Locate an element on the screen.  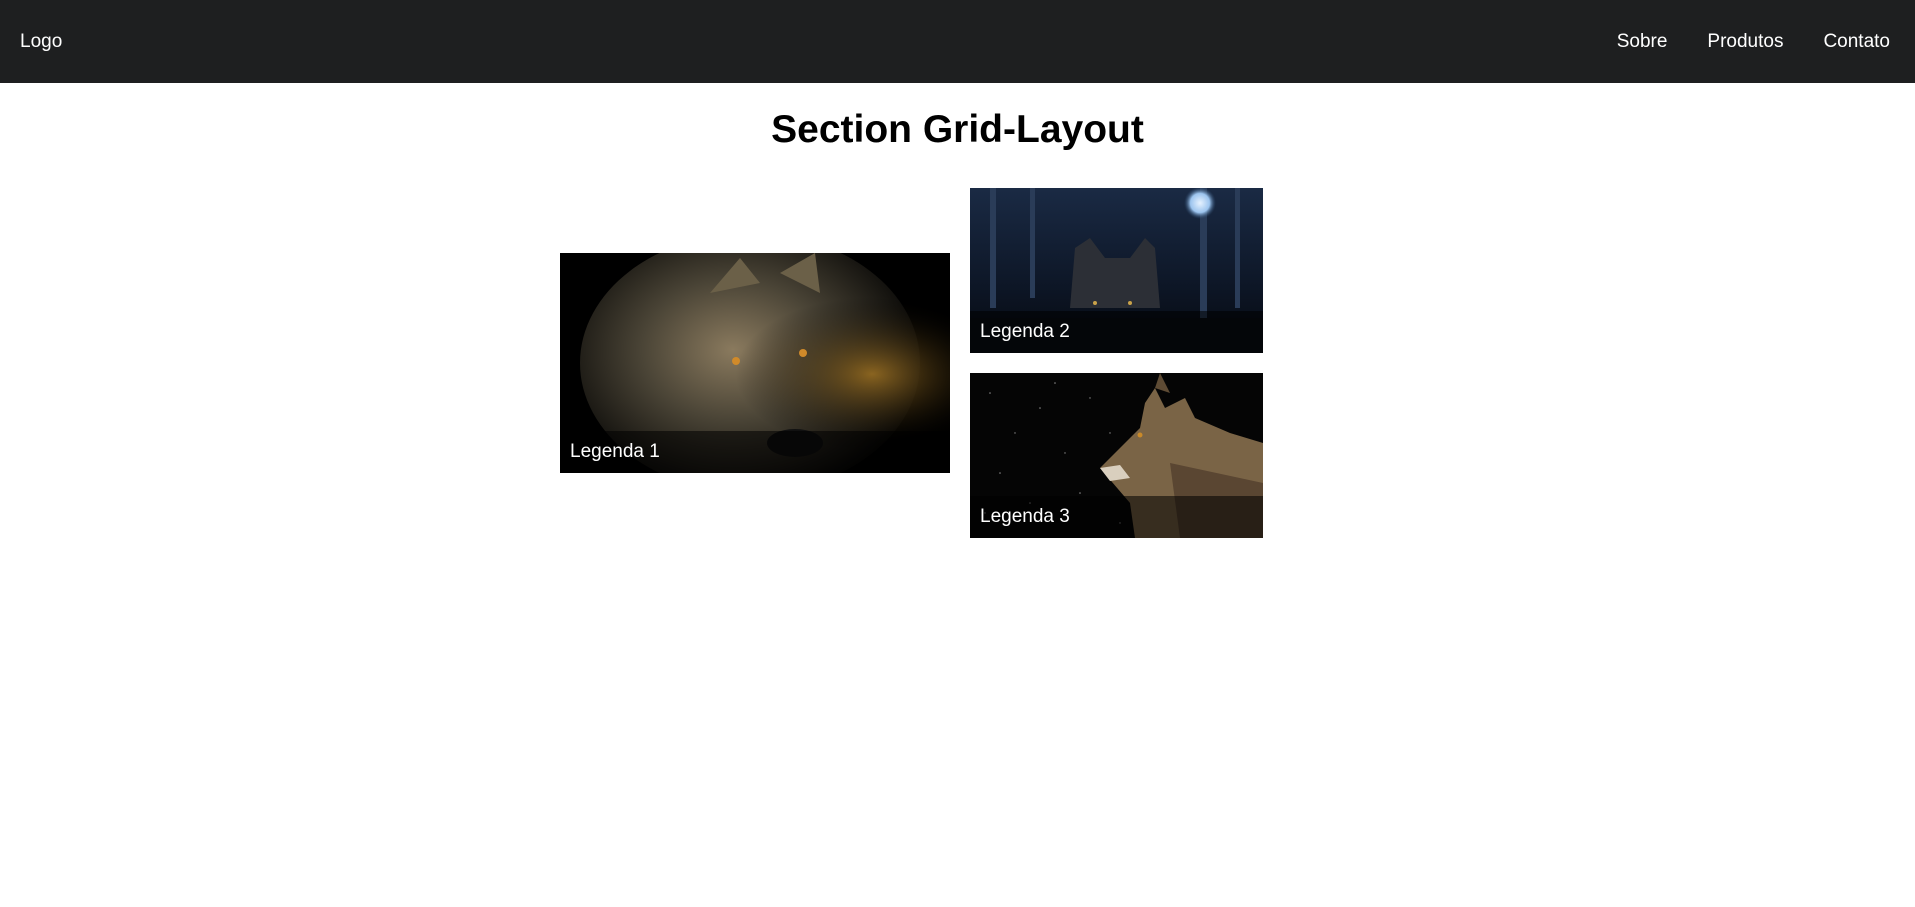
nav-link-sobre: Sobre is located at coordinates (1642, 42).